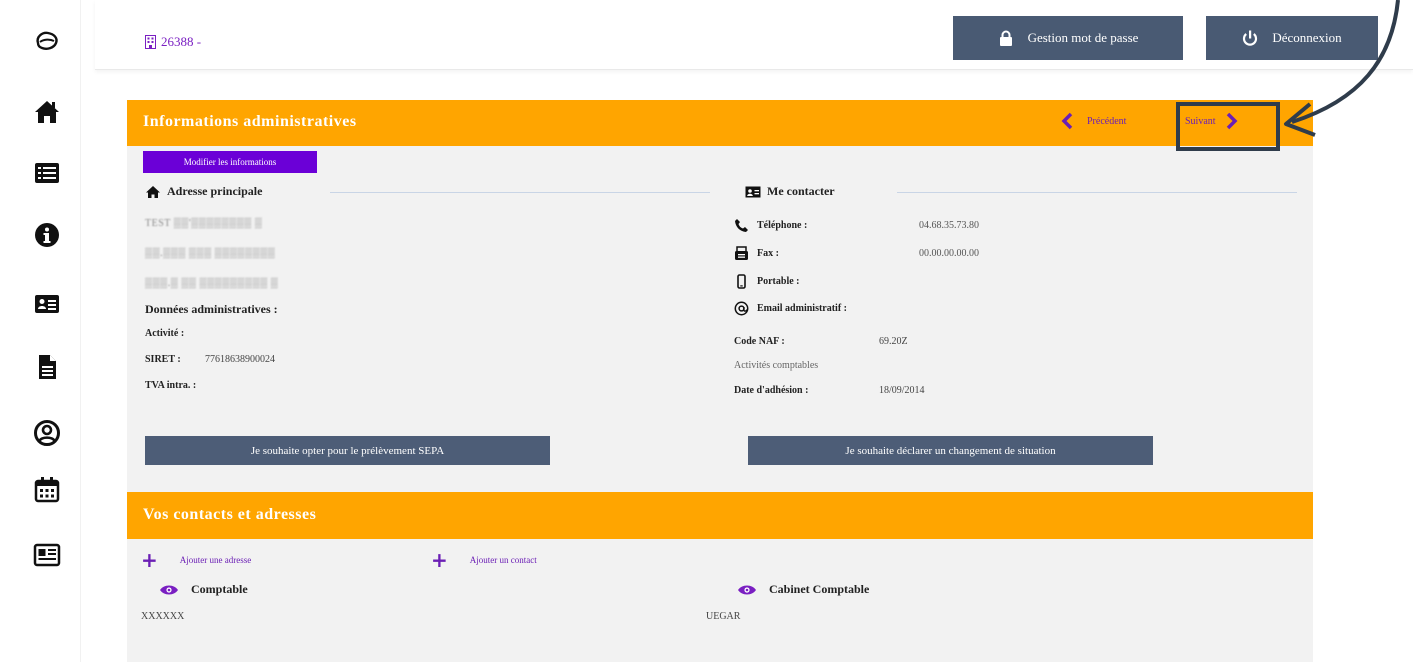 The image size is (1413, 662). Describe the element at coordinates (776, 365) in the screenshot. I see `naf-description: Activités comptables` at that location.